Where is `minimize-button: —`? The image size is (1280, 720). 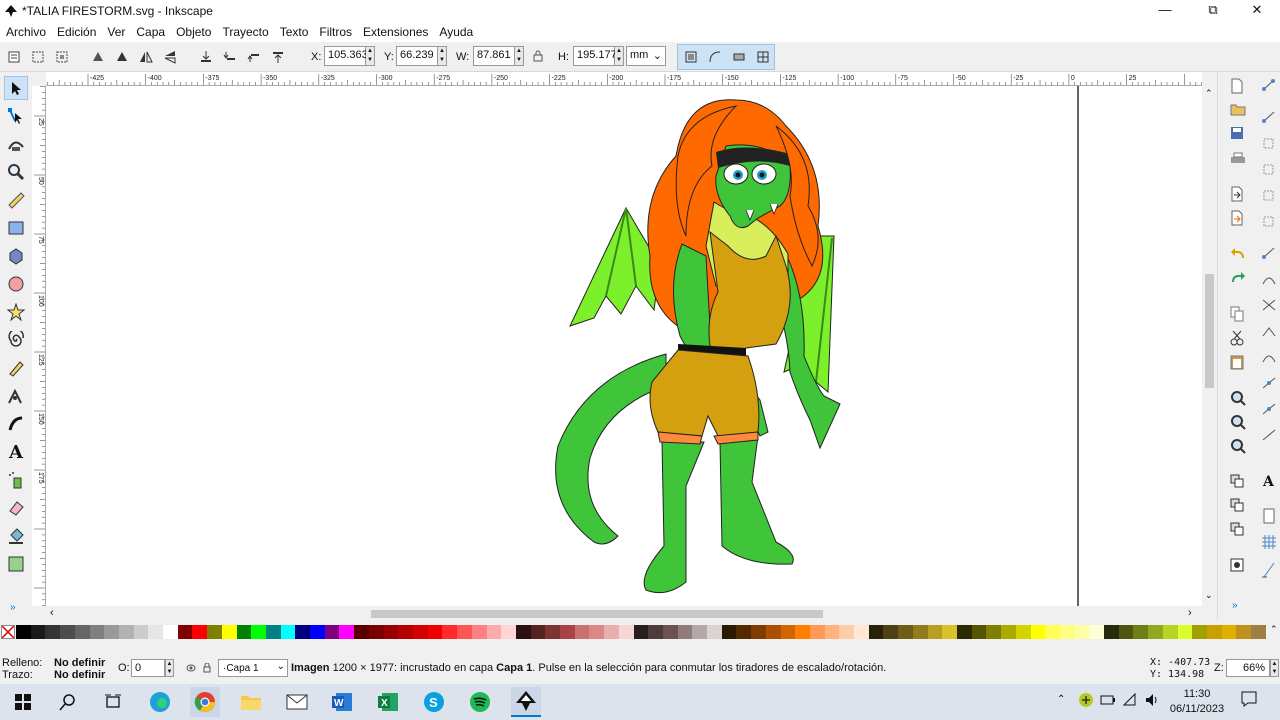 minimize-button: — is located at coordinates (1165, 11).